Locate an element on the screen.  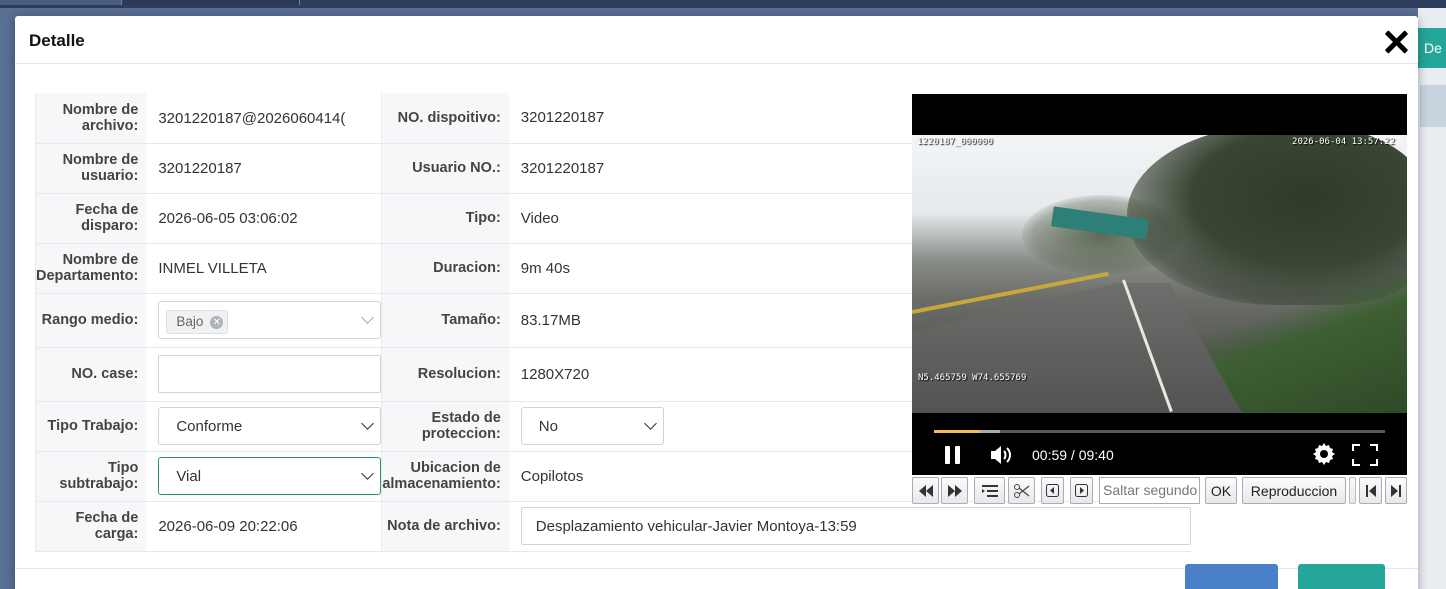
video-toolbar: Saltar segundo OK Reproduccion is located at coordinates (1159, 490).